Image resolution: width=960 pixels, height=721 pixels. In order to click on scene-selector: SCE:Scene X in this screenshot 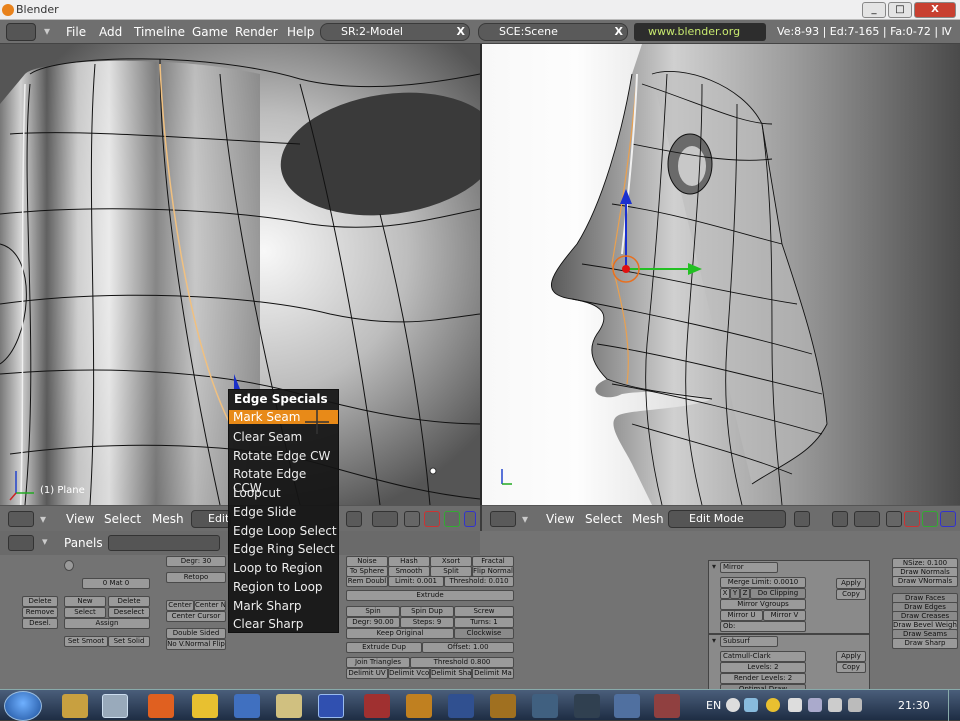, I will do `click(553, 32)`.